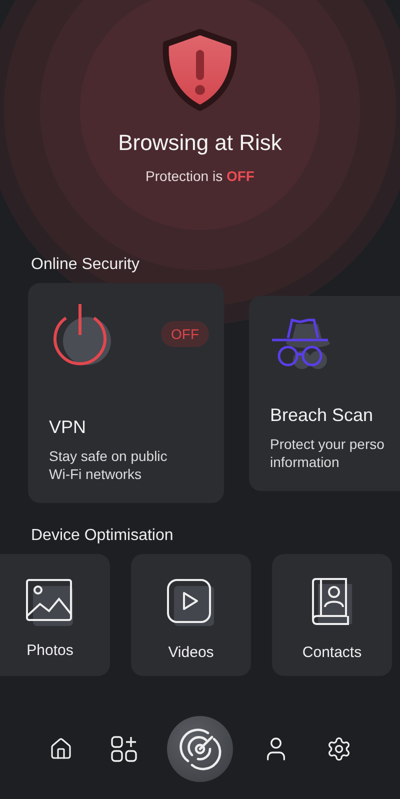 Image resolution: width=400 pixels, height=799 pixels. Describe the element at coordinates (339, 749) in the screenshot. I see `settings-icon` at that location.